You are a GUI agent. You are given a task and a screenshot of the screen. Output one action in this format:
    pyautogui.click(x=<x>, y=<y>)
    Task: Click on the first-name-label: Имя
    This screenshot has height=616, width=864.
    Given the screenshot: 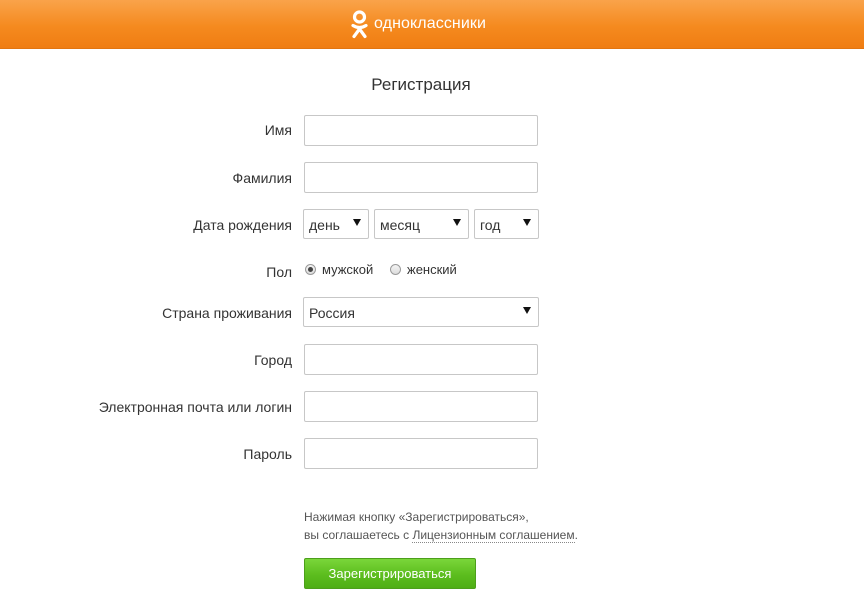 What is the action you would take?
    pyautogui.click(x=278, y=130)
    